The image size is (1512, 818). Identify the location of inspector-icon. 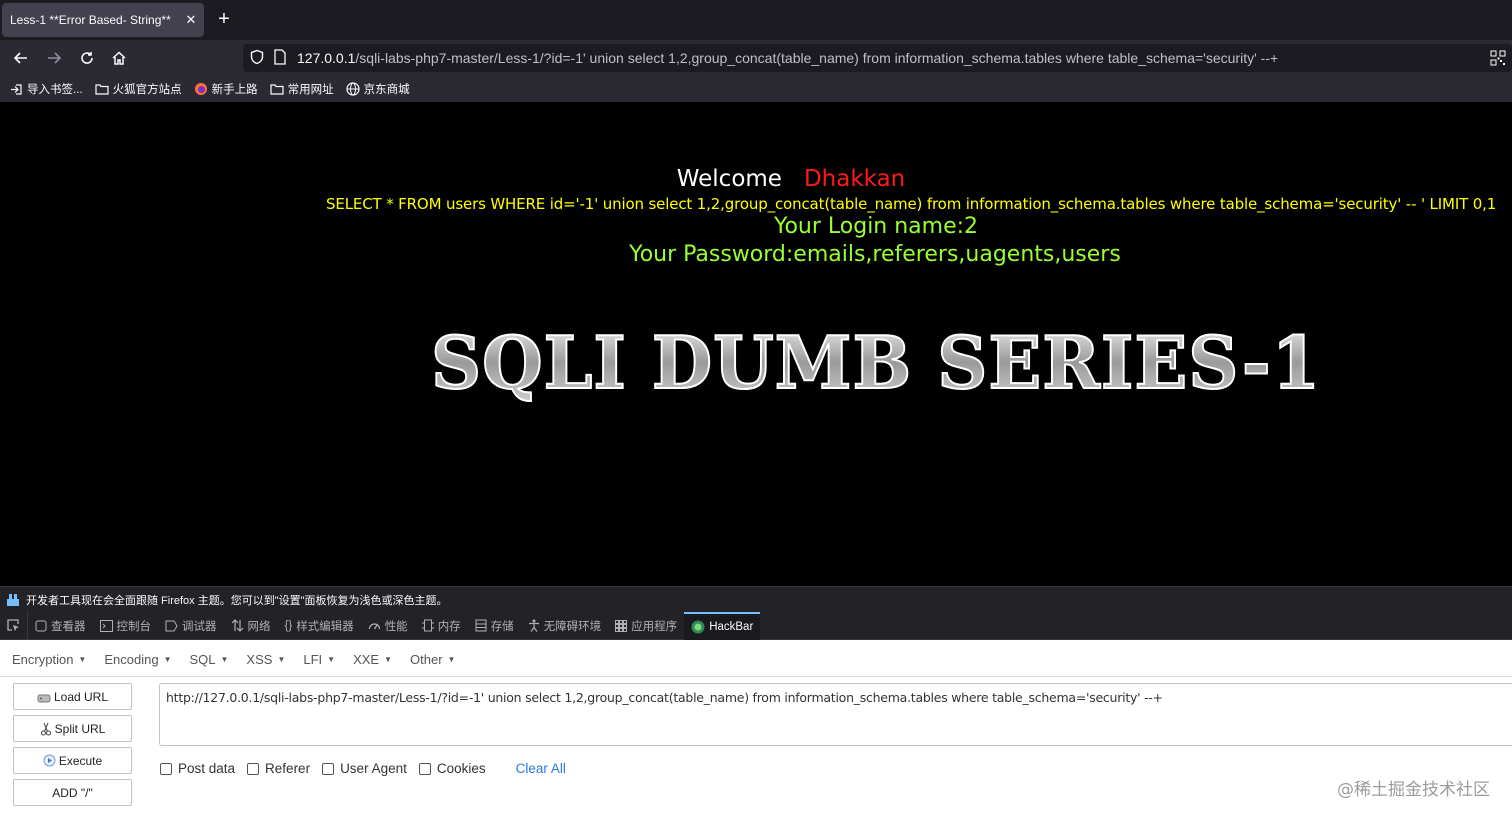
(41, 625).